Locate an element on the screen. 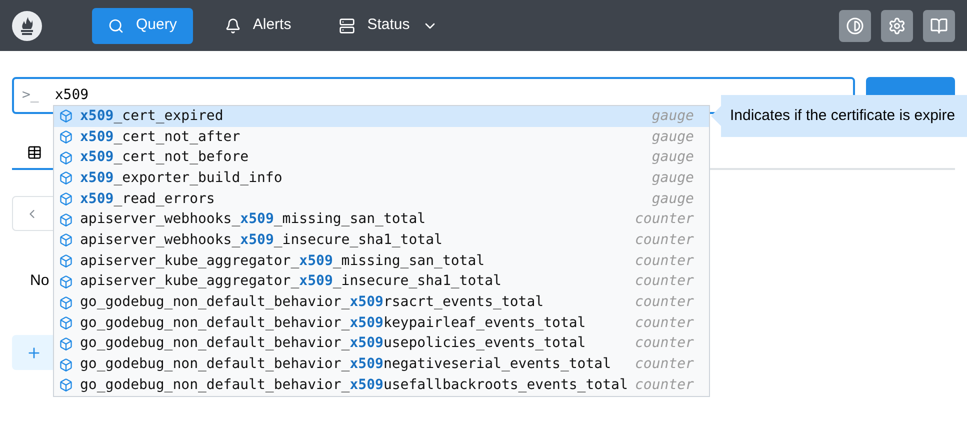 The height and width of the screenshot is (433, 967). metric-name: go_godebug_non_default_behavior_x509negativeserial_events_total is located at coordinates (346, 364).